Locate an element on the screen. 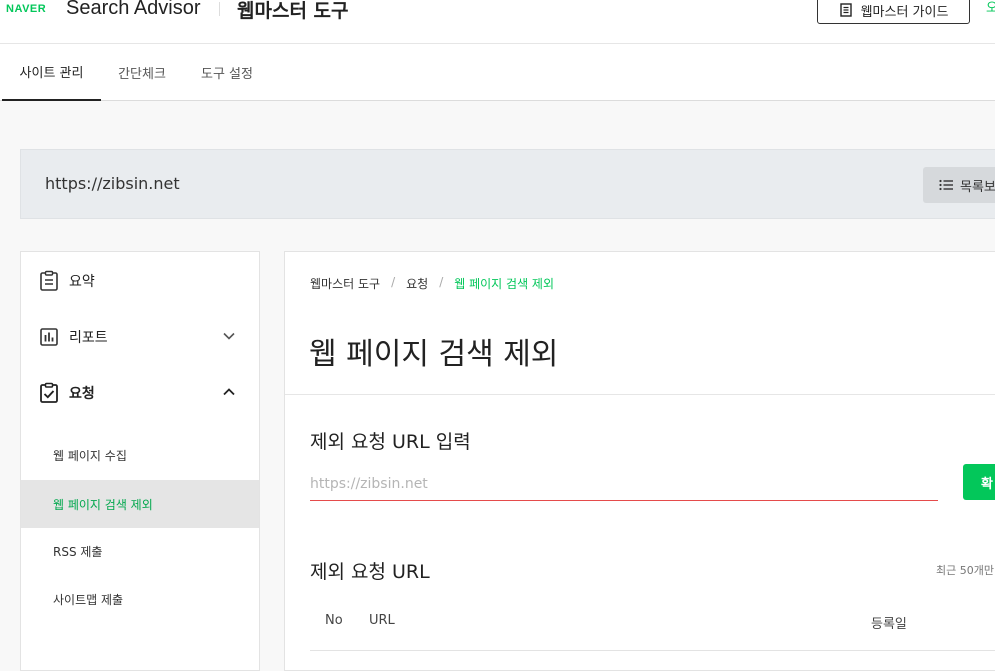  input-section-title: 제외 요청 URL 입력 is located at coordinates (390, 442).